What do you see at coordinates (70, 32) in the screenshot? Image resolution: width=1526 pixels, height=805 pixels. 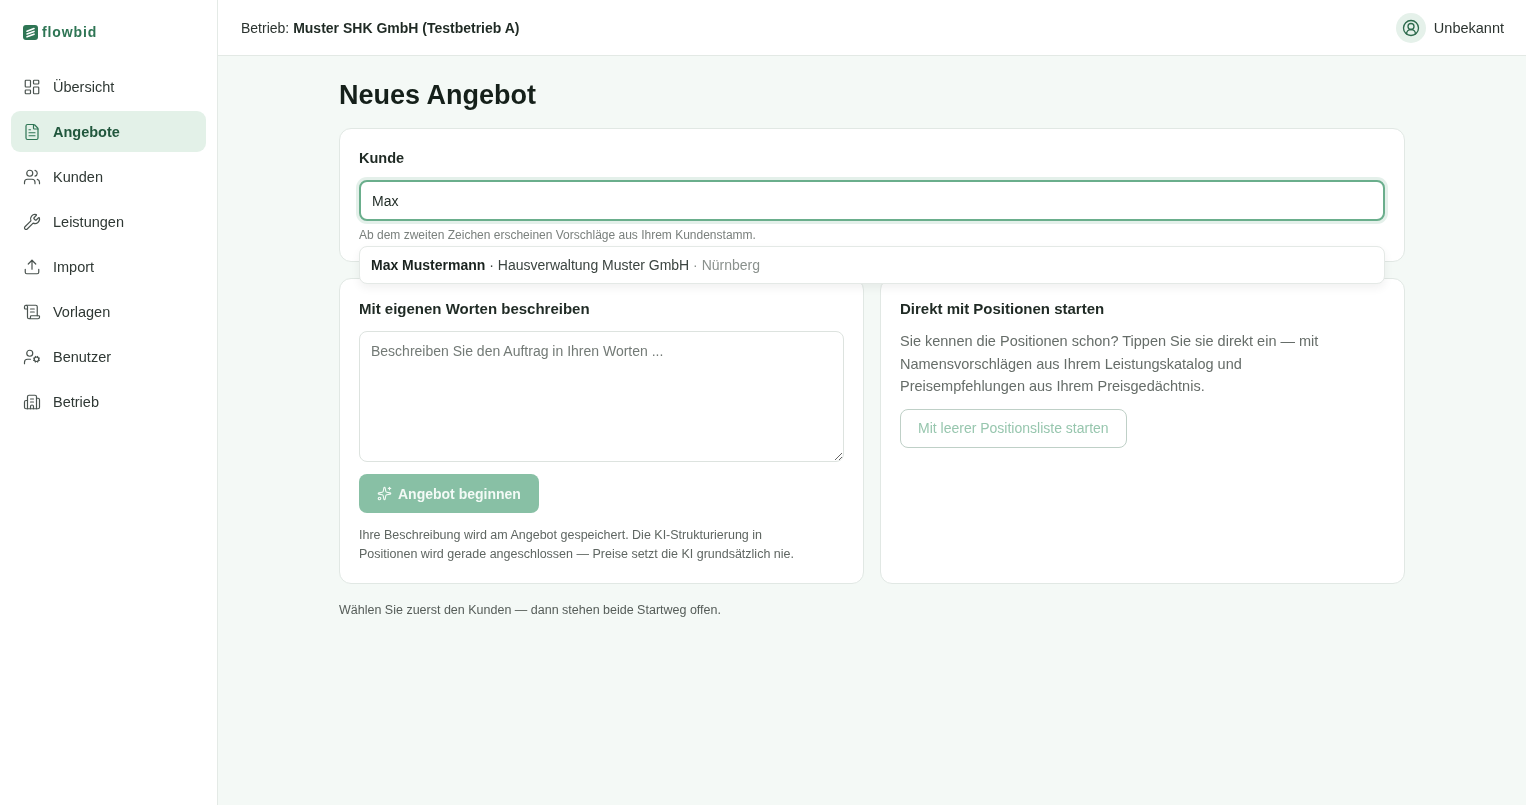 I see `brand-logo: flowbid` at bounding box center [70, 32].